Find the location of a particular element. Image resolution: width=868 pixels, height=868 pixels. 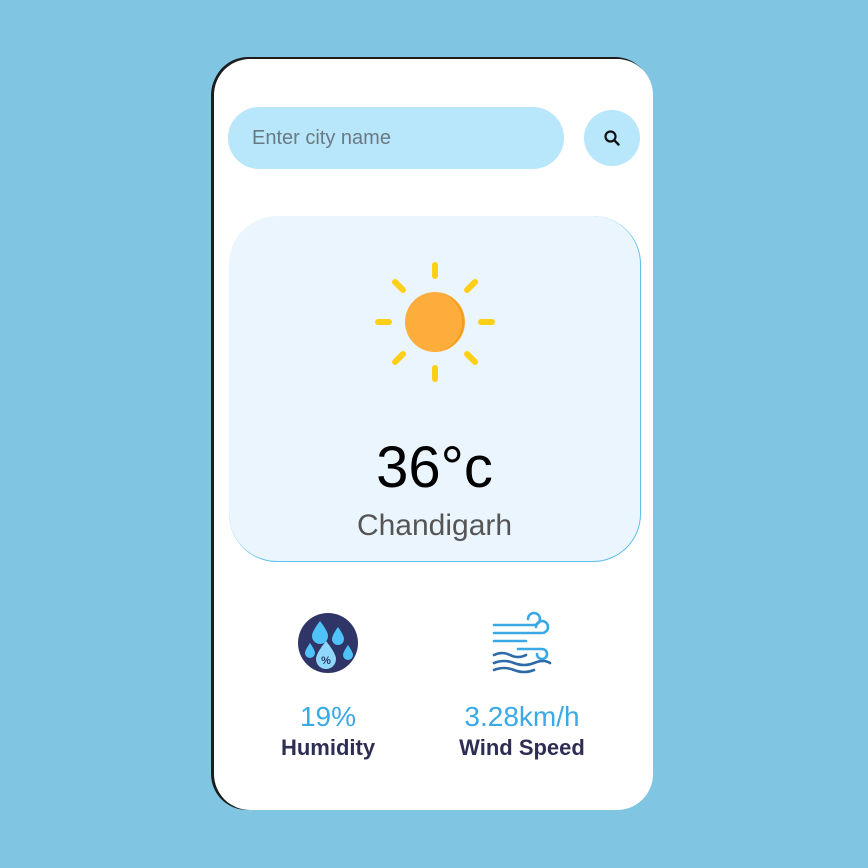

search-button is located at coordinates (612, 138).